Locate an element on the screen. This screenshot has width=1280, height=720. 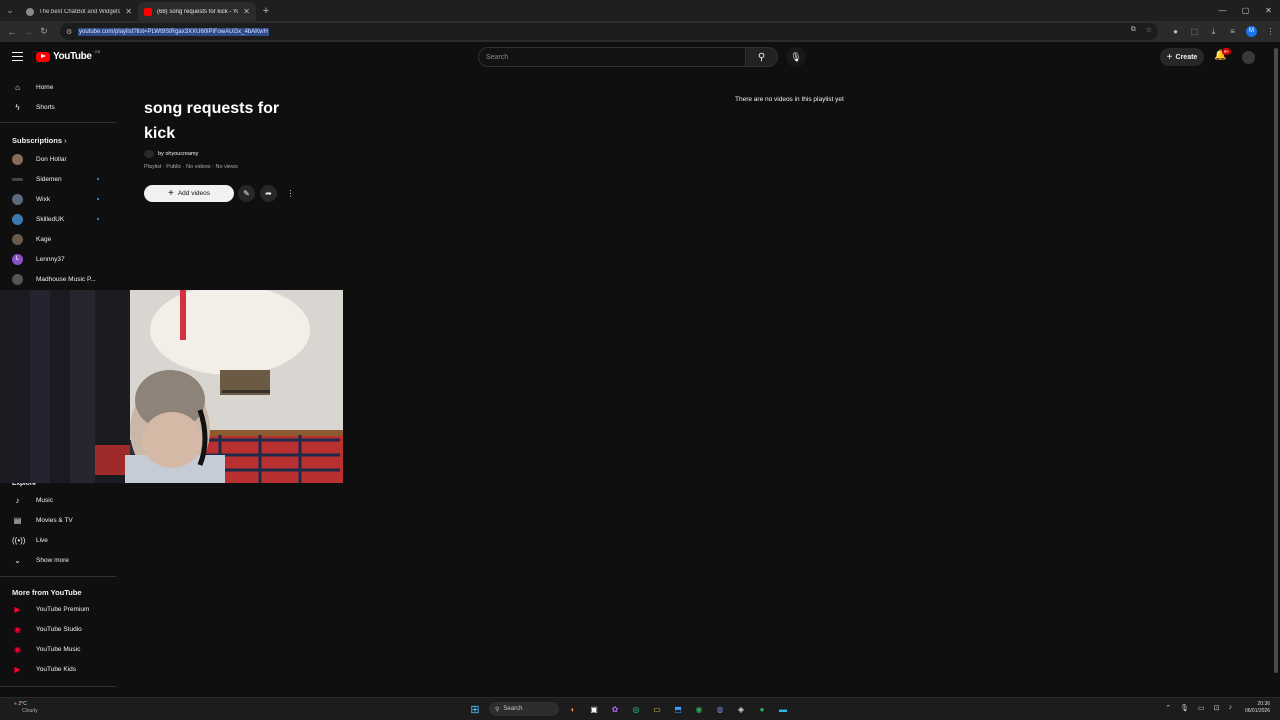
reading-list-icon: ≡ is located at coordinates (1232, 31).